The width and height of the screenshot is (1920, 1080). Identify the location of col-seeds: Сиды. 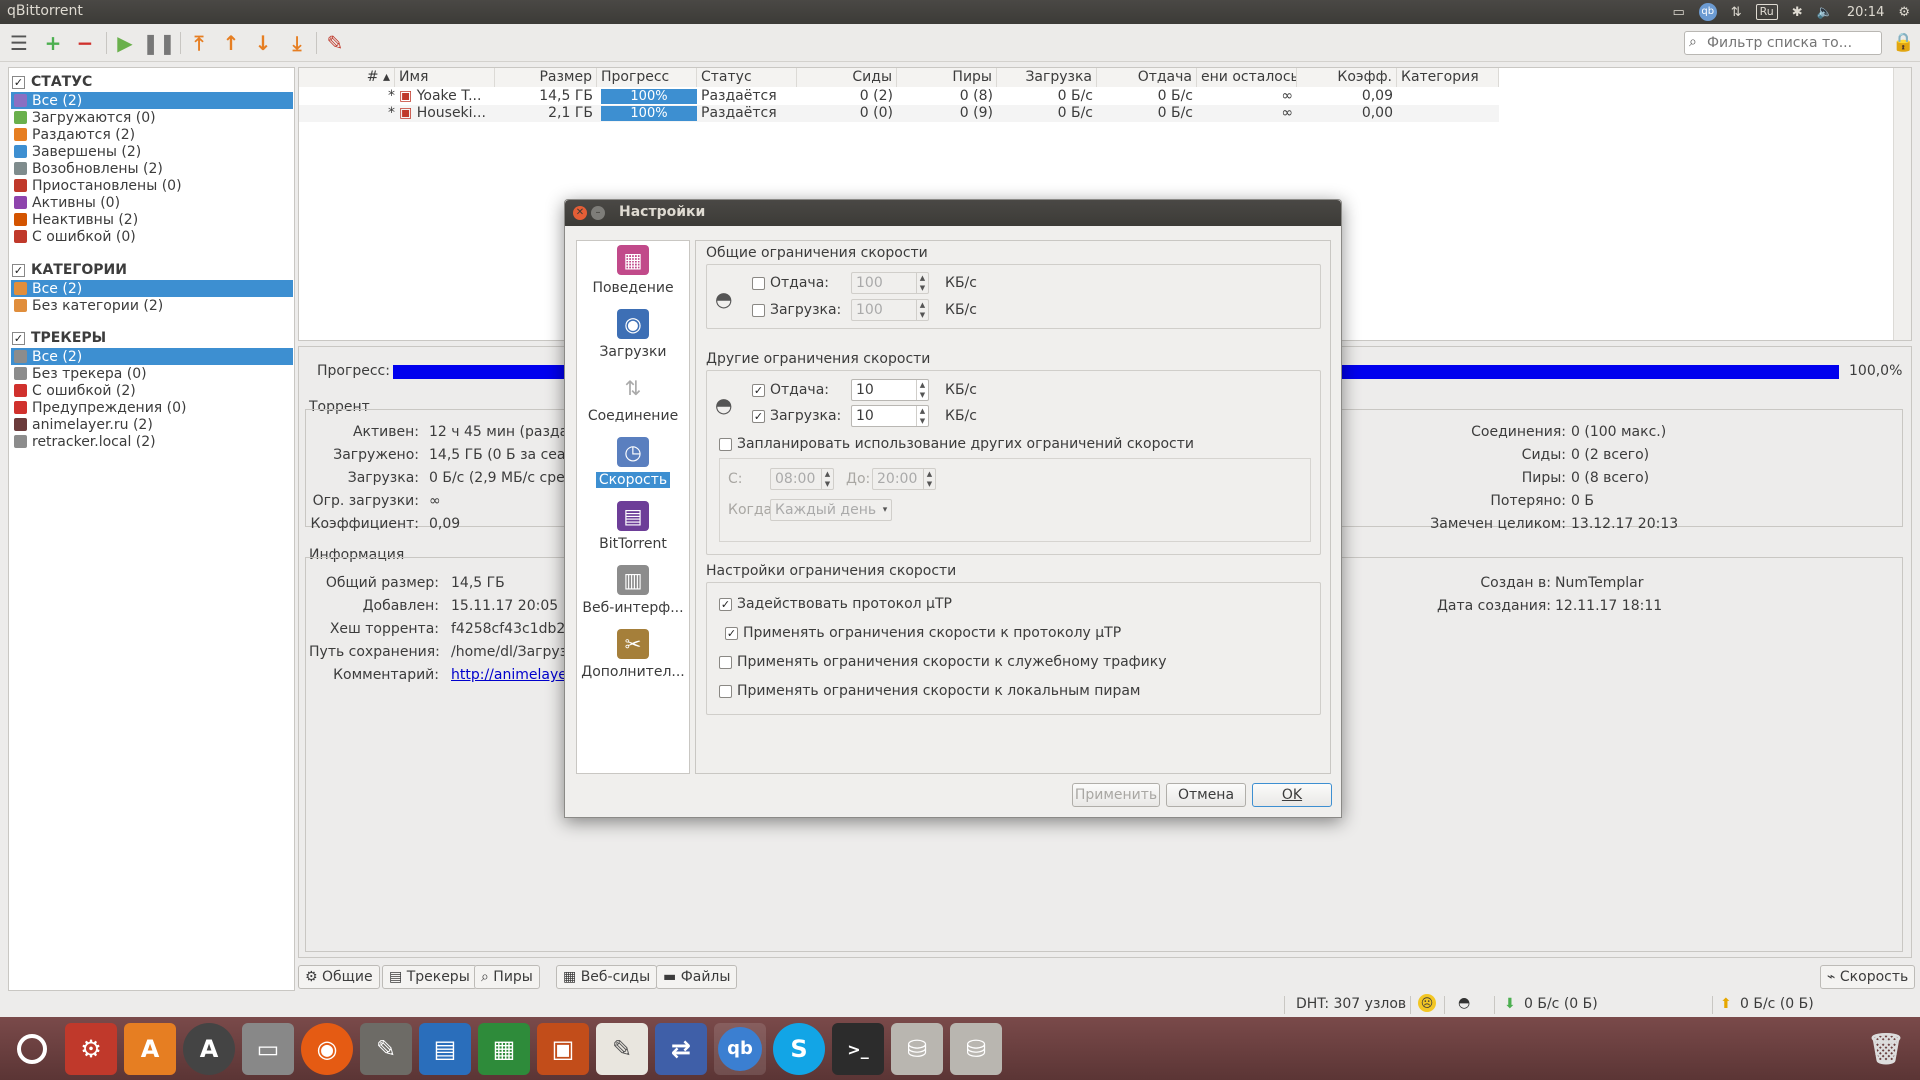
(847, 77).